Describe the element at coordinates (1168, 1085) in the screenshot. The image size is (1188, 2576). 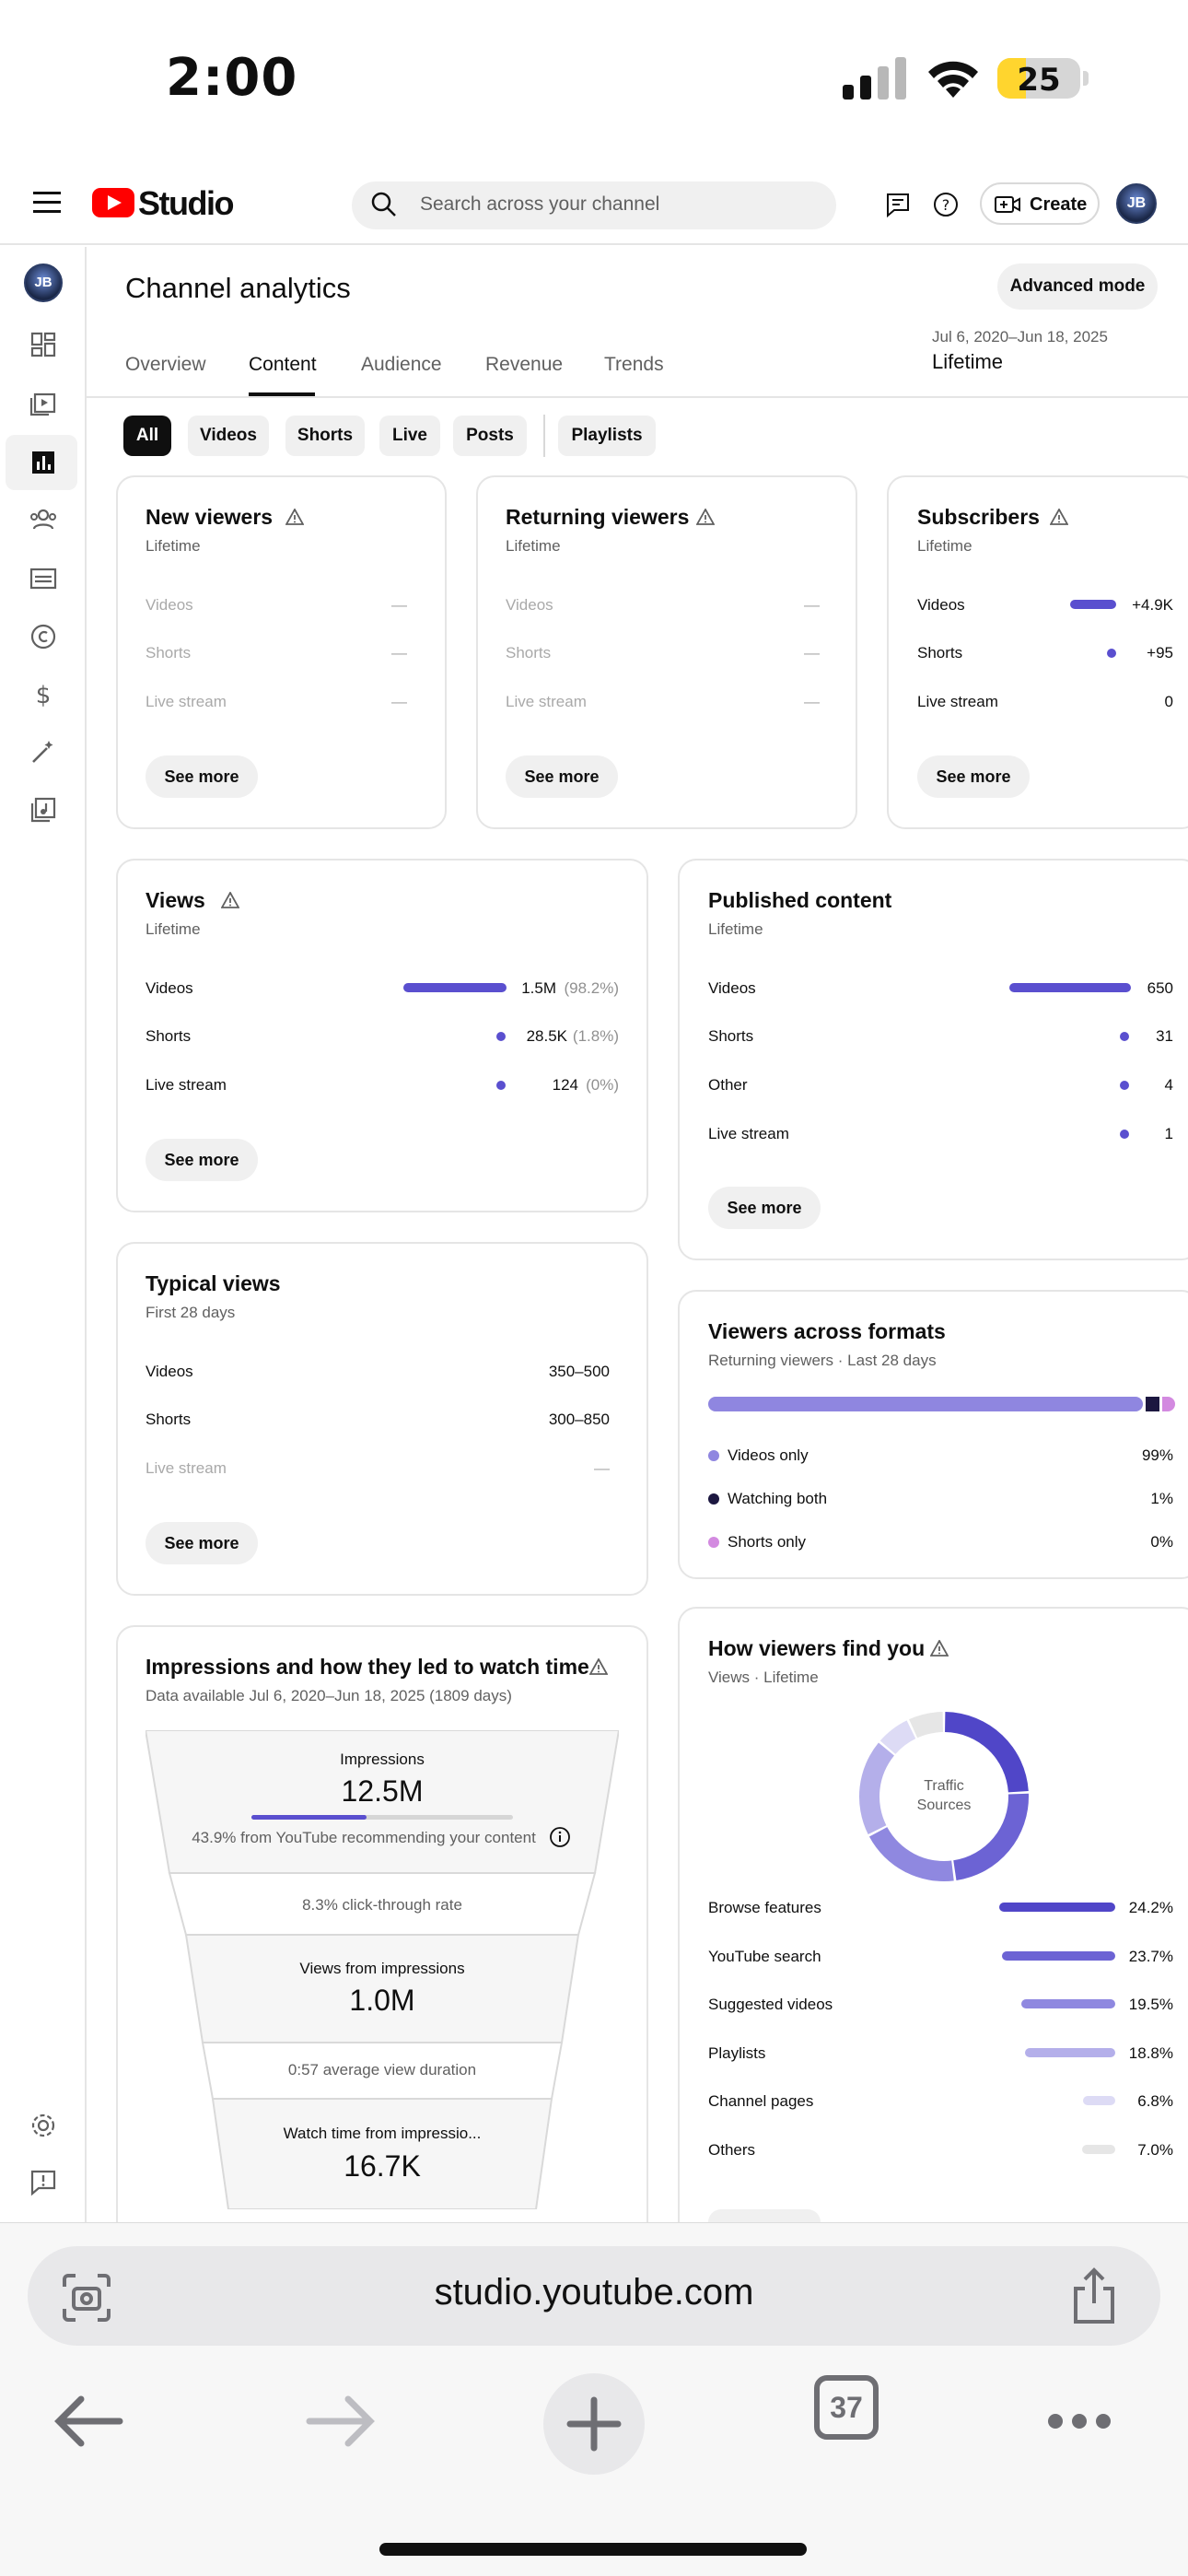
I see `row-value: 4` at that location.